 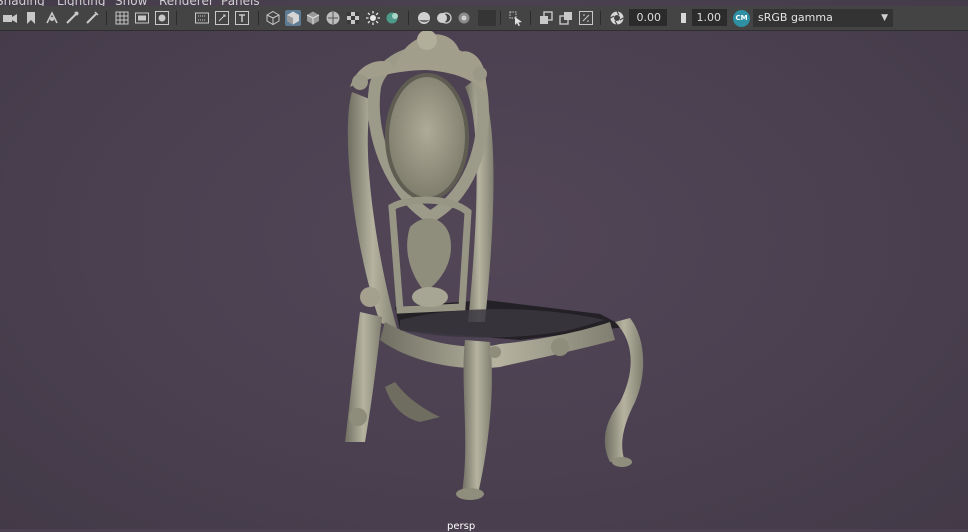 I want to click on camera-icon, so click(x=10, y=18).